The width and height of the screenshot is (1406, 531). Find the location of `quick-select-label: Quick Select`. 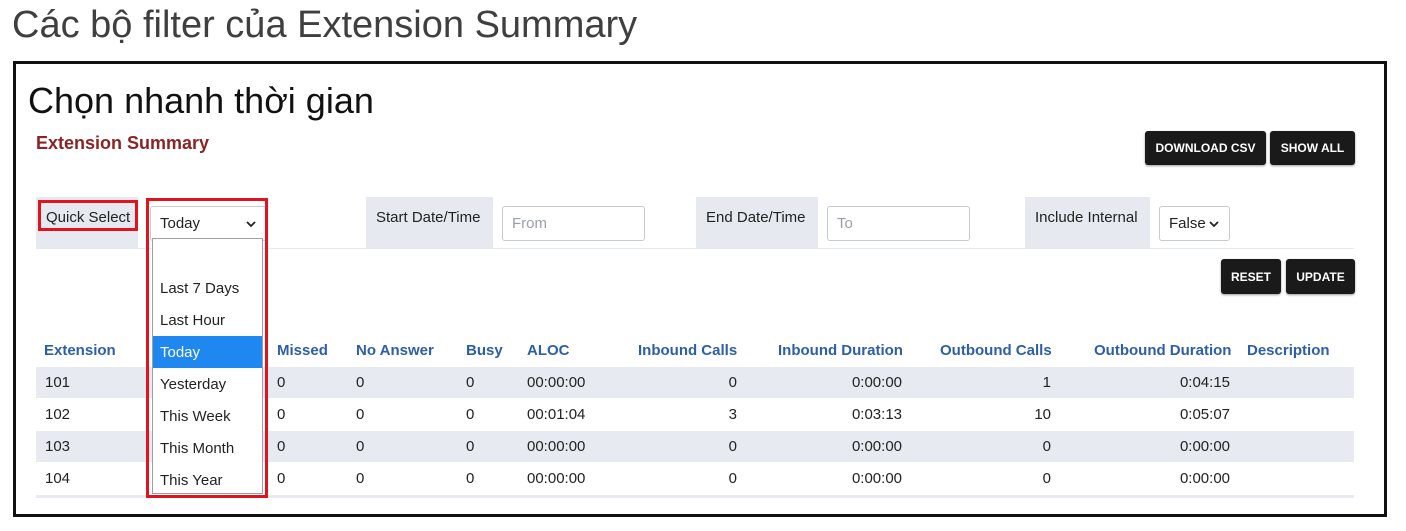

quick-select-label: Quick Select is located at coordinates (87, 223).